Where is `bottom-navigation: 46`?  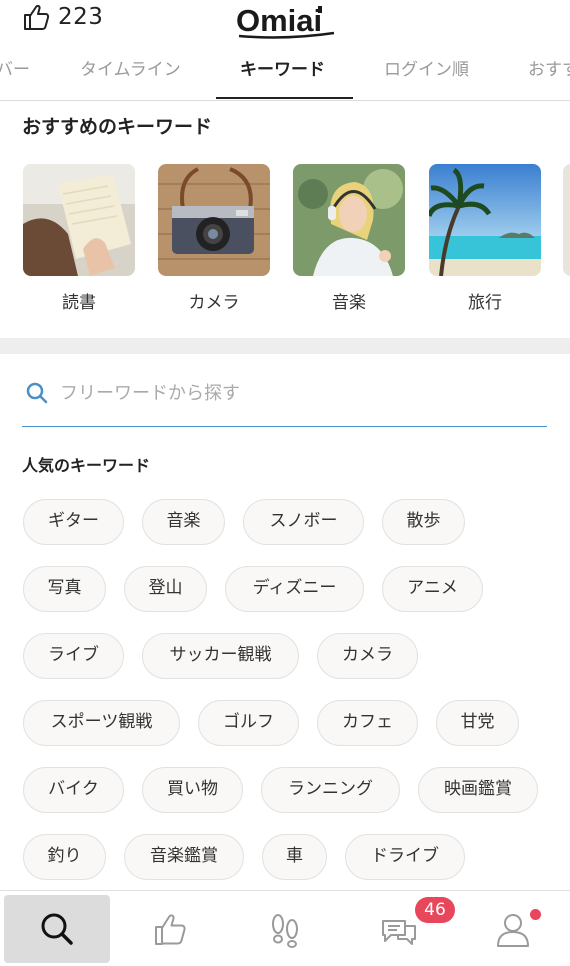 bottom-navigation: 46 is located at coordinates (285, 928).